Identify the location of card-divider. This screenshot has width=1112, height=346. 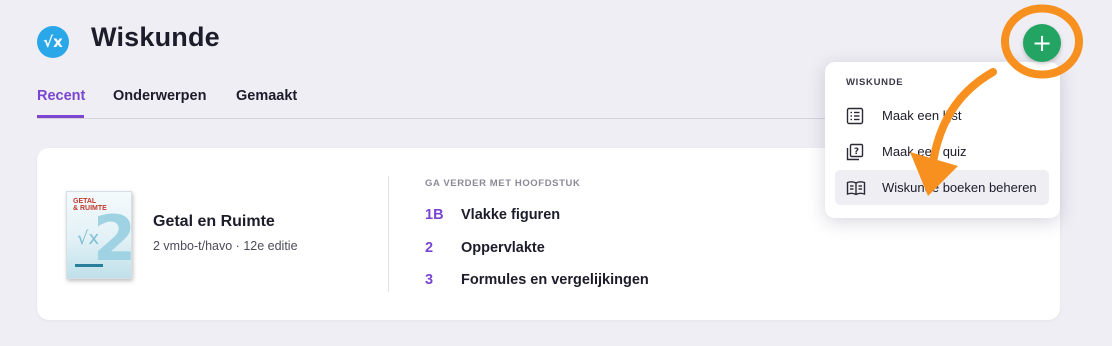
(388, 234).